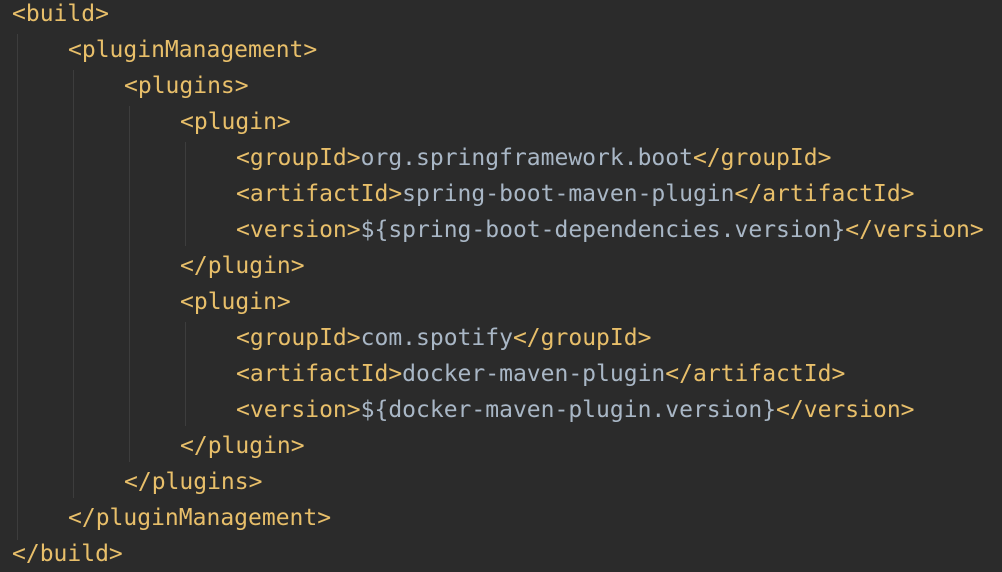  I want to click on xml-tag: <build>, so click(60, 14).